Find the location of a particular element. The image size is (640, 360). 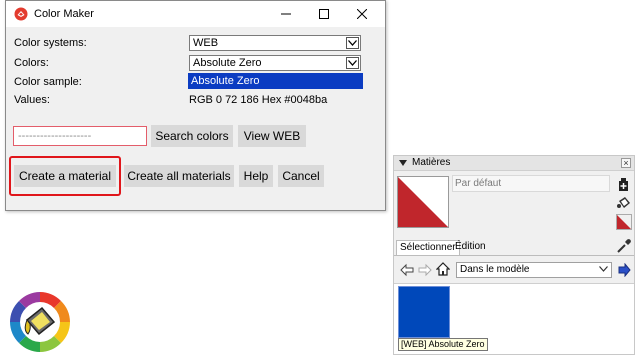

maximize-button is located at coordinates (324, 14).